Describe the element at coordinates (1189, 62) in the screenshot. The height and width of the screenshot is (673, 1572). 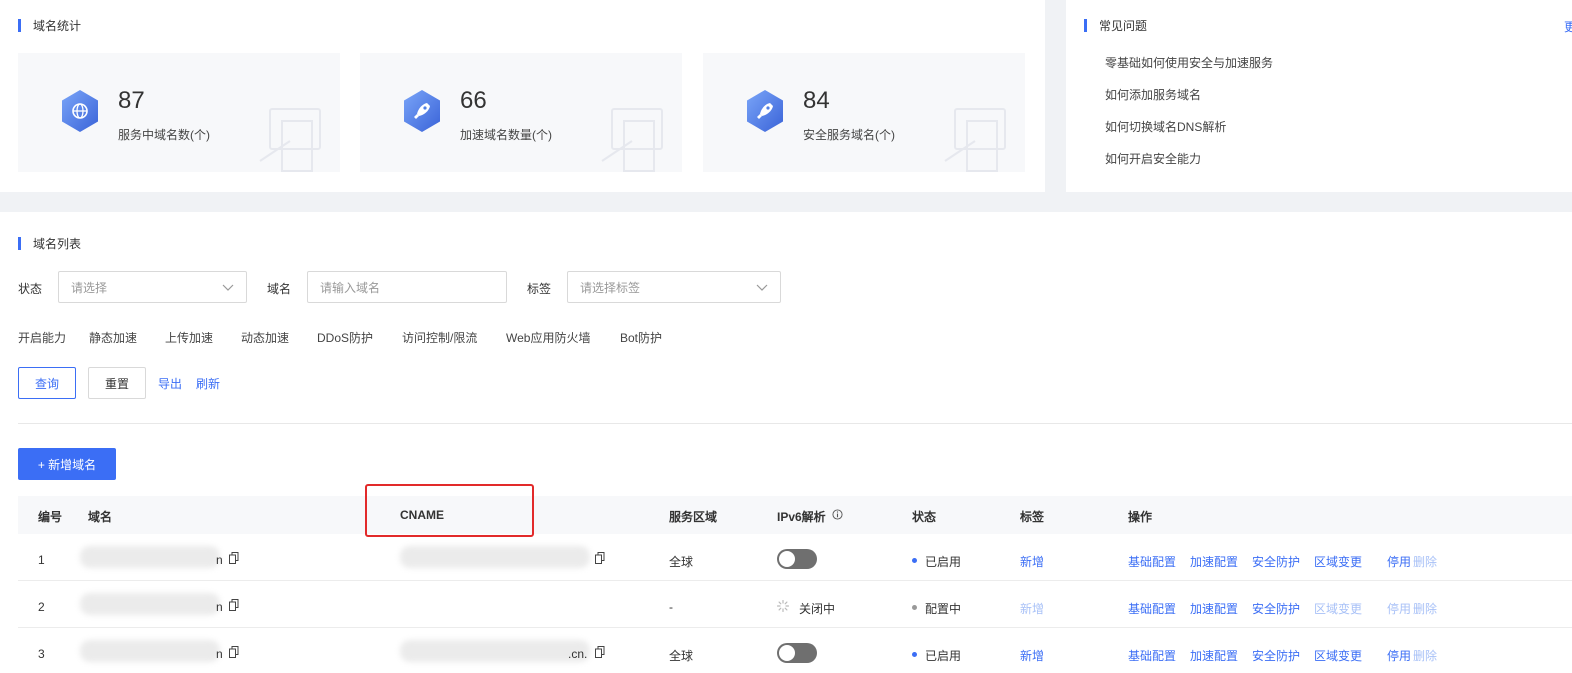
I see `faq-item: 零基础如何使用安全与加速服务` at that location.